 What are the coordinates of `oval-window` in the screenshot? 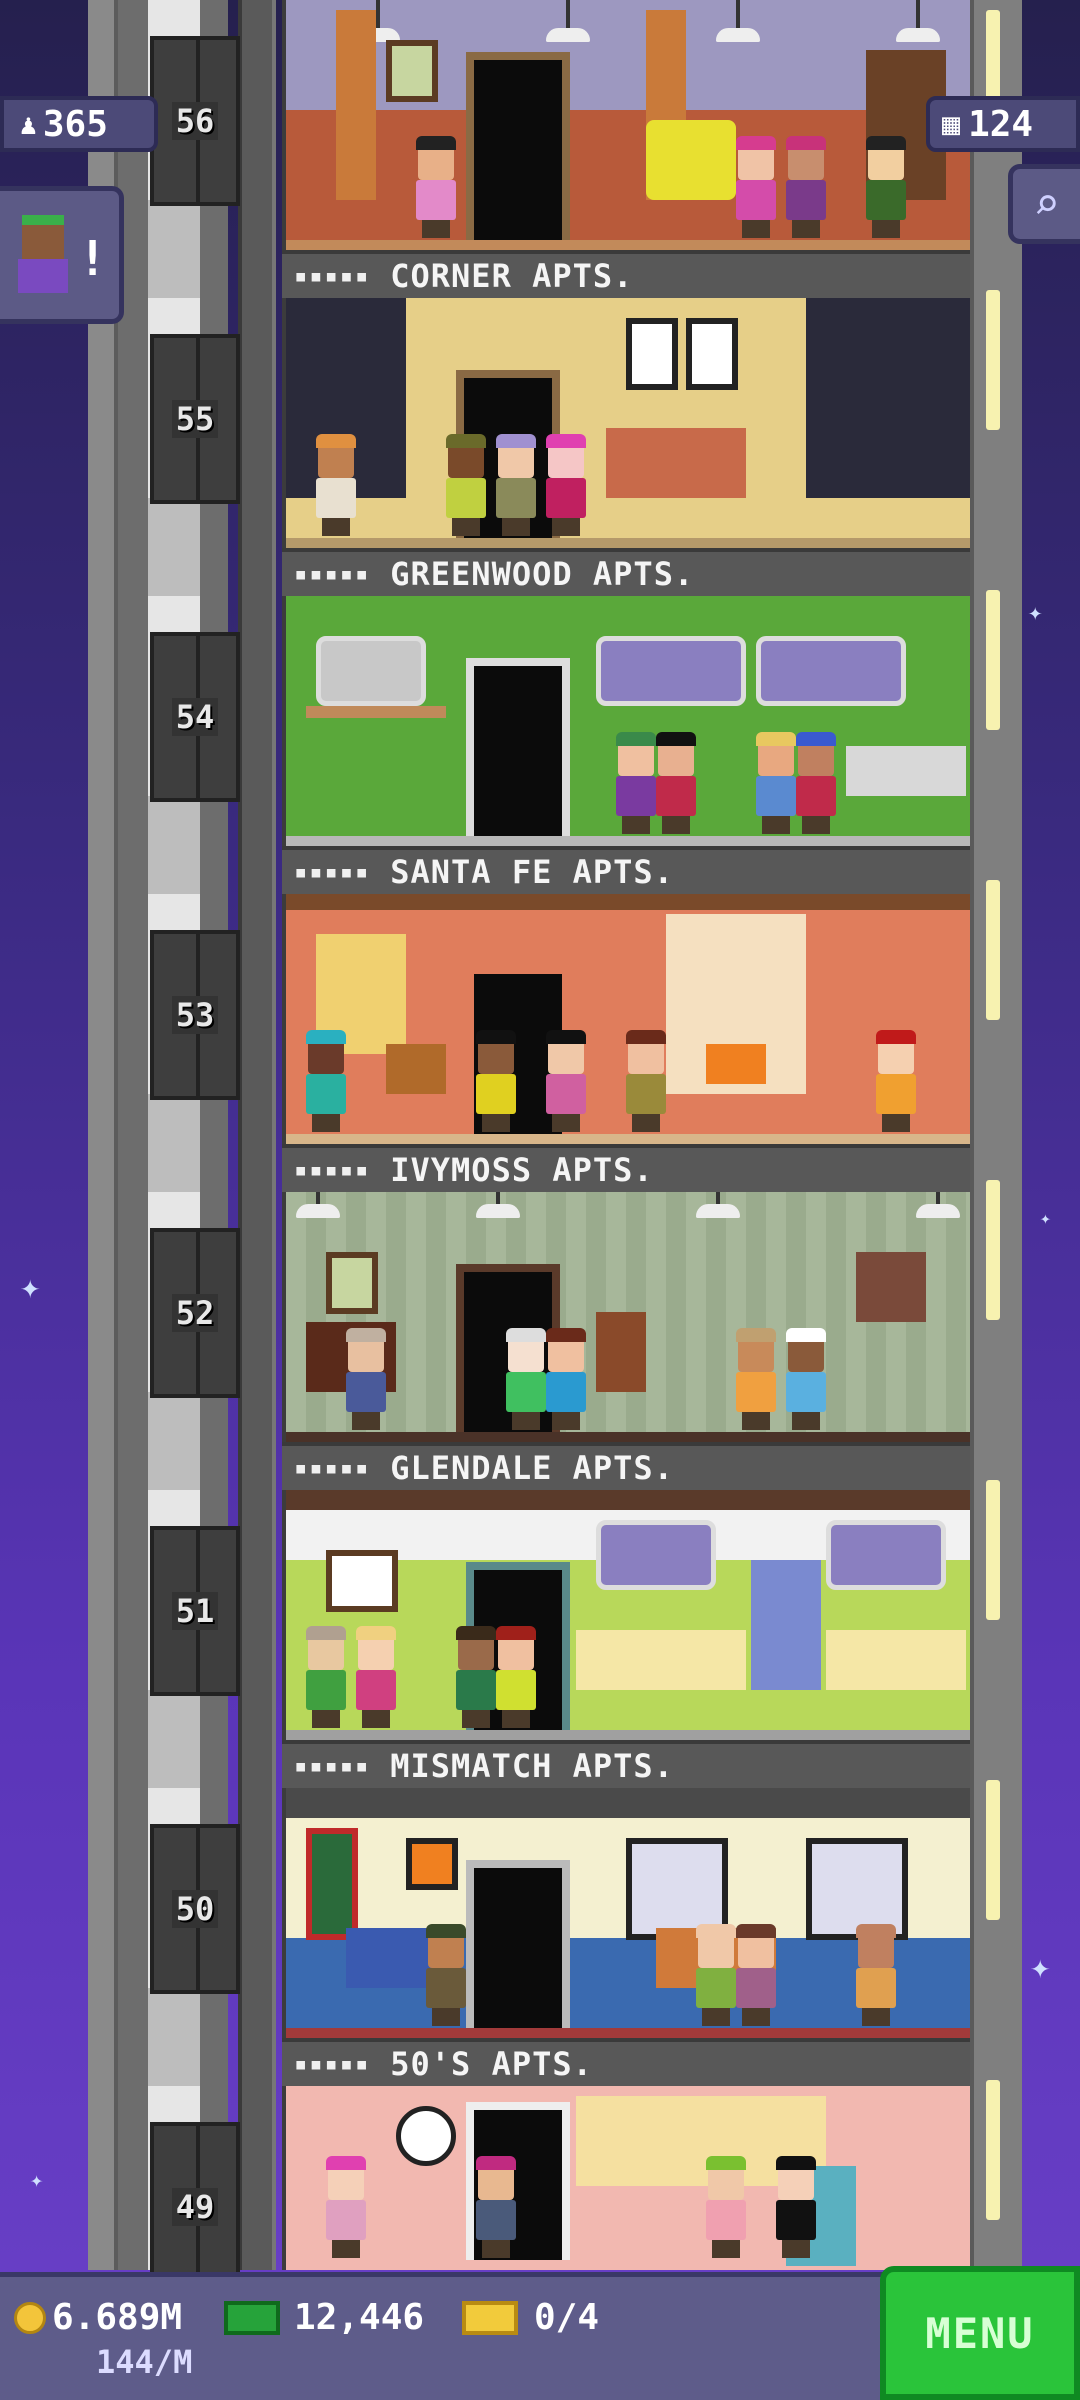 It's located at (656, 1555).